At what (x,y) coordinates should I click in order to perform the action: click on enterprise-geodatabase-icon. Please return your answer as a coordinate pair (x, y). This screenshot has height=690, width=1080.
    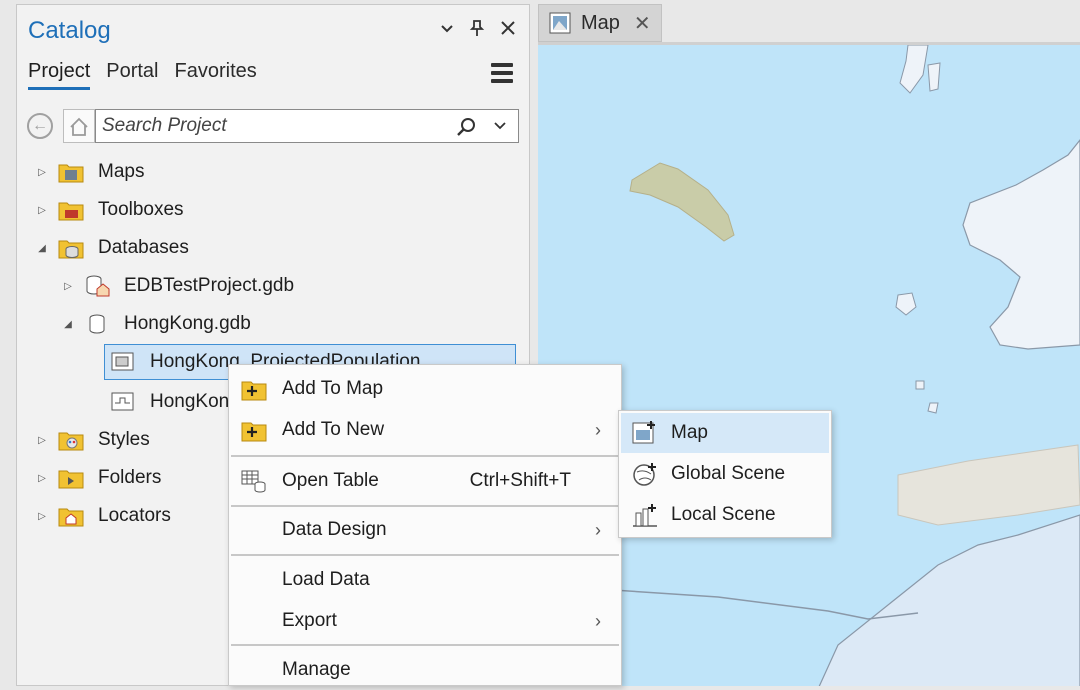
    Looking at the image, I should click on (98, 286).